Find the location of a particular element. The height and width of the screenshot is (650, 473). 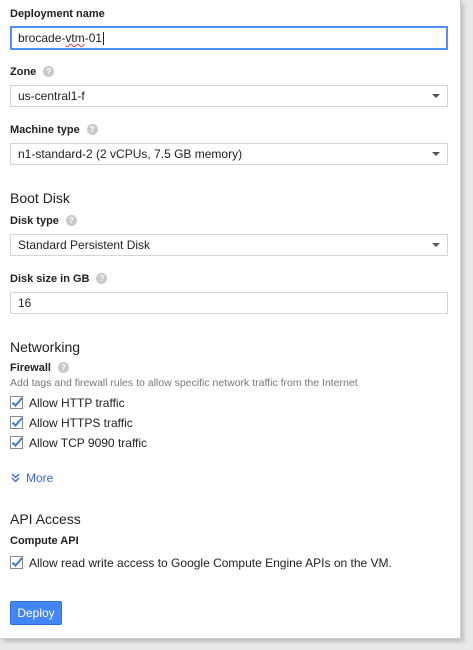

networking-heading: Networking is located at coordinates (45, 347).